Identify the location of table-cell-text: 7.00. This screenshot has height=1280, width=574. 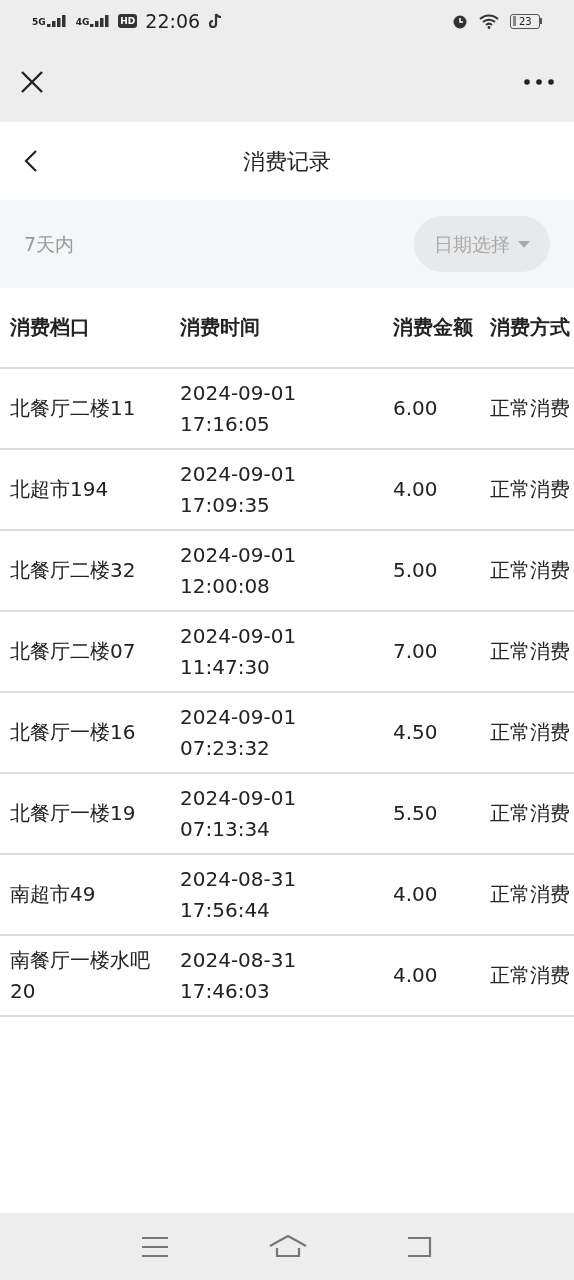
(416, 651).